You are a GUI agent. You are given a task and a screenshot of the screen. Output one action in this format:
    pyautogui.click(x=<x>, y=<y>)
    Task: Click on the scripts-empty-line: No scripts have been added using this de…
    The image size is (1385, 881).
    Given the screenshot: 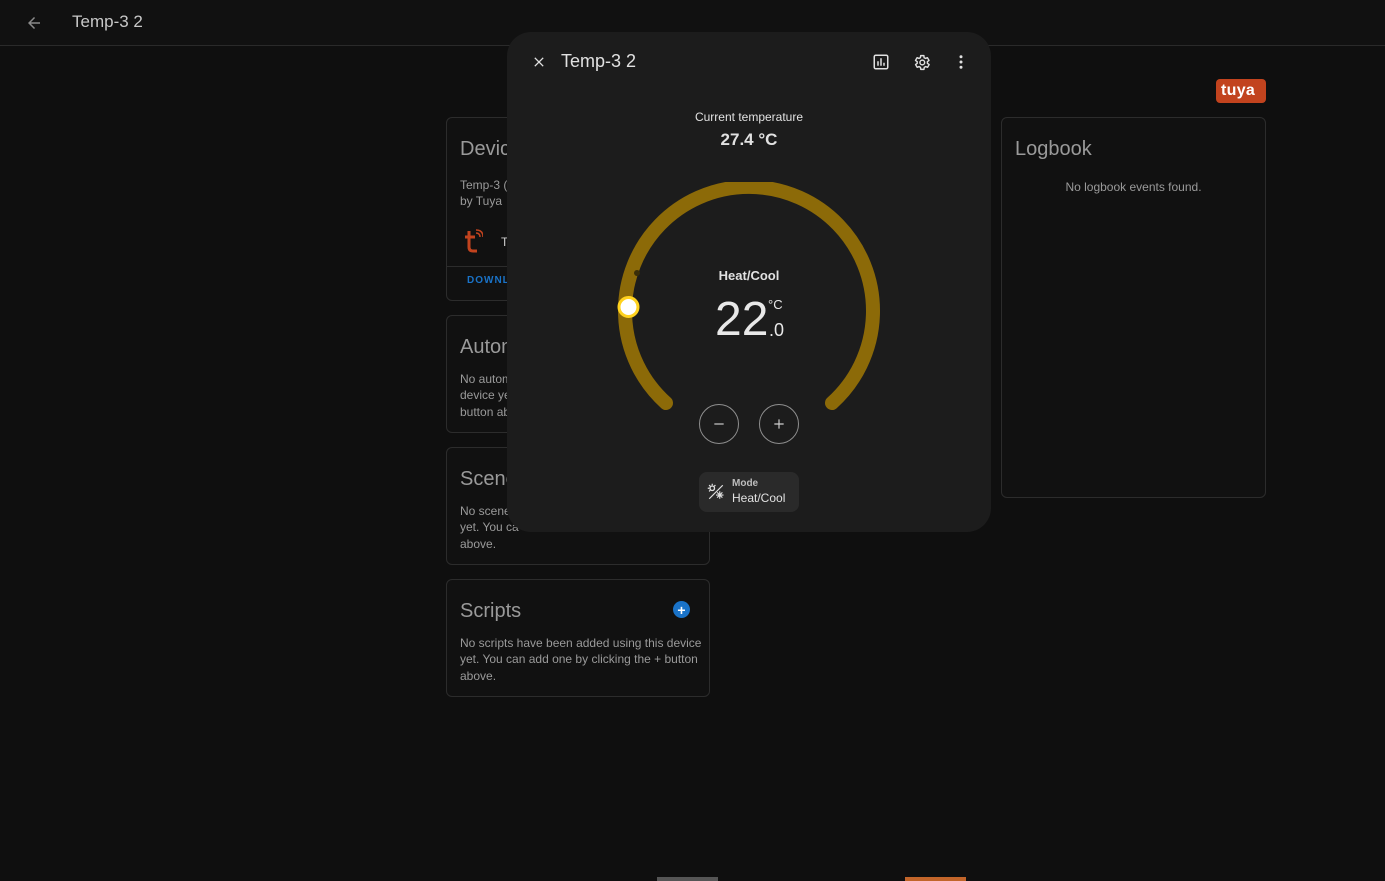 What is the action you would take?
    pyautogui.click(x=581, y=643)
    